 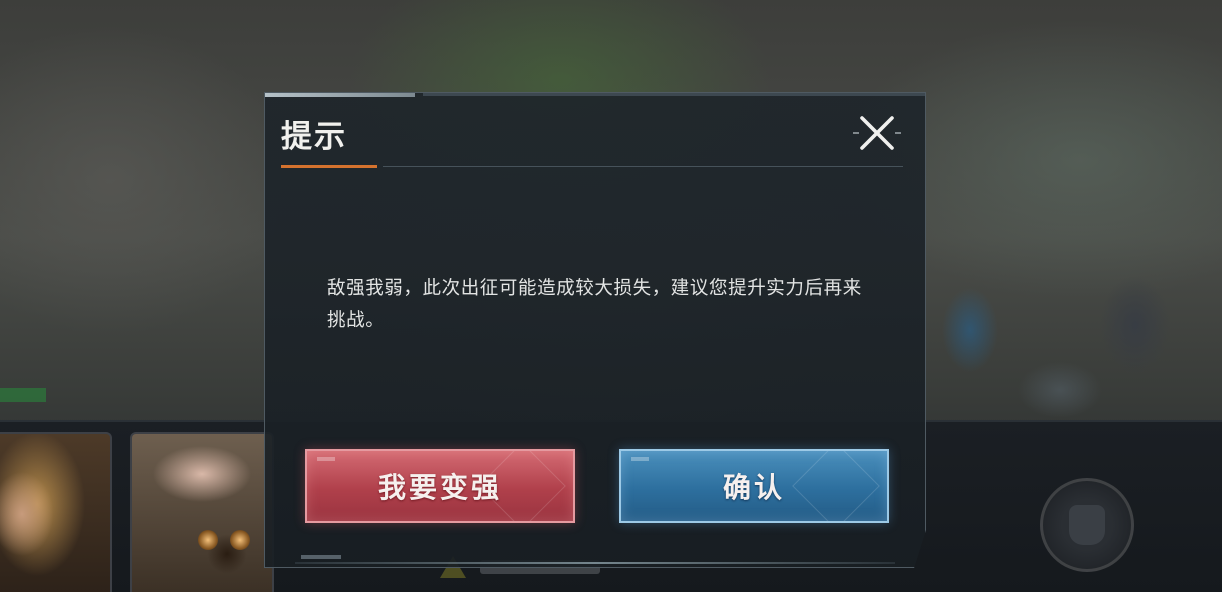 I want to click on title-accent-bar, so click(x=329, y=166).